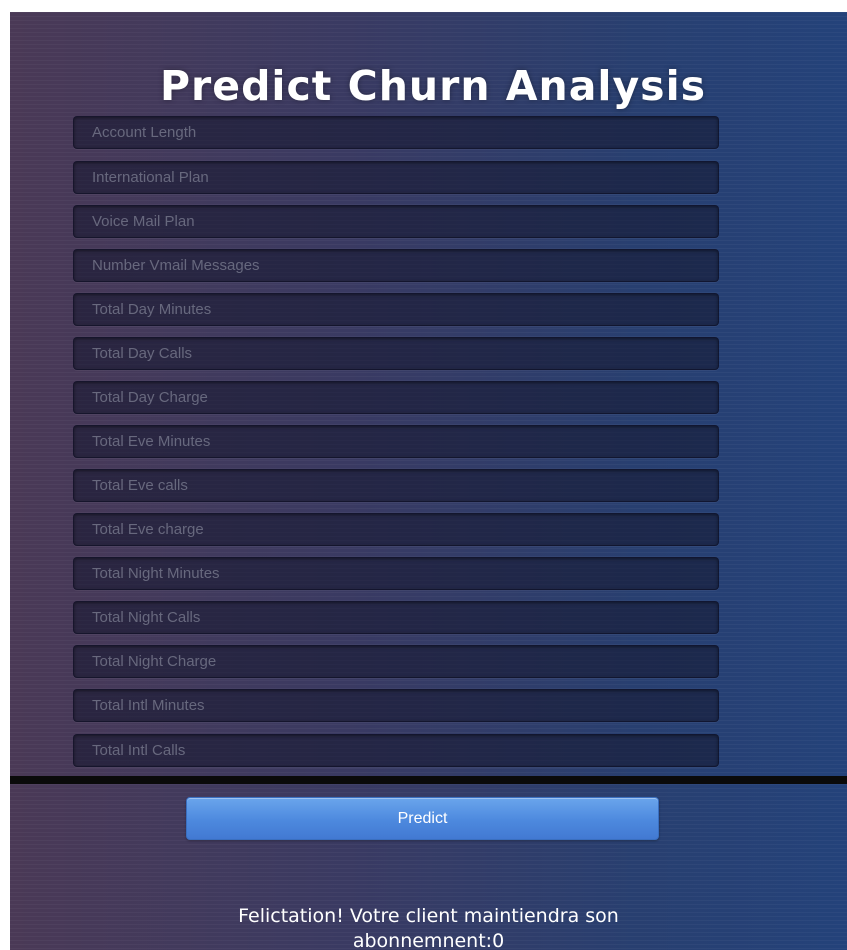 This screenshot has width=847, height=950. Describe the element at coordinates (396, 617) in the screenshot. I see `total-night-calls-input` at that location.